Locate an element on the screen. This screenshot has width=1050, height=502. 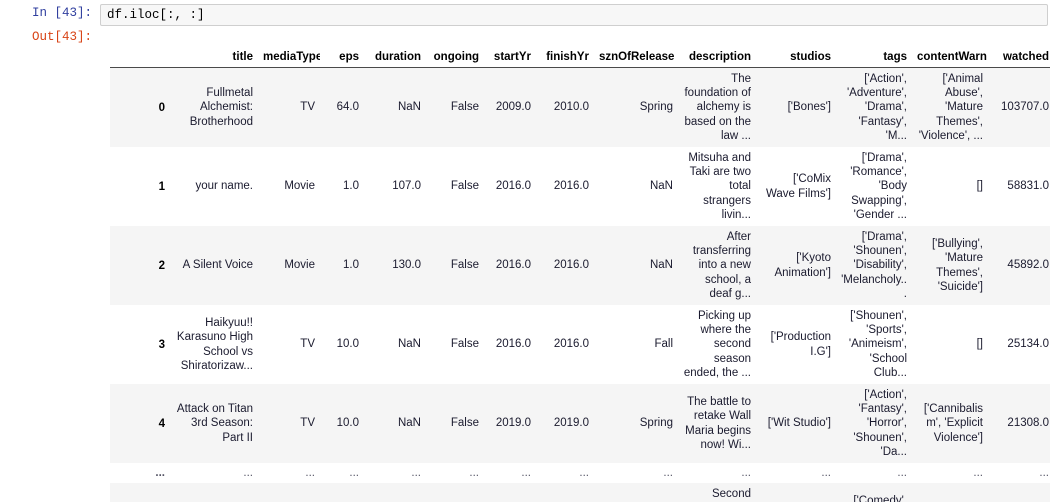
row-index: 2 is located at coordinates (140, 266).